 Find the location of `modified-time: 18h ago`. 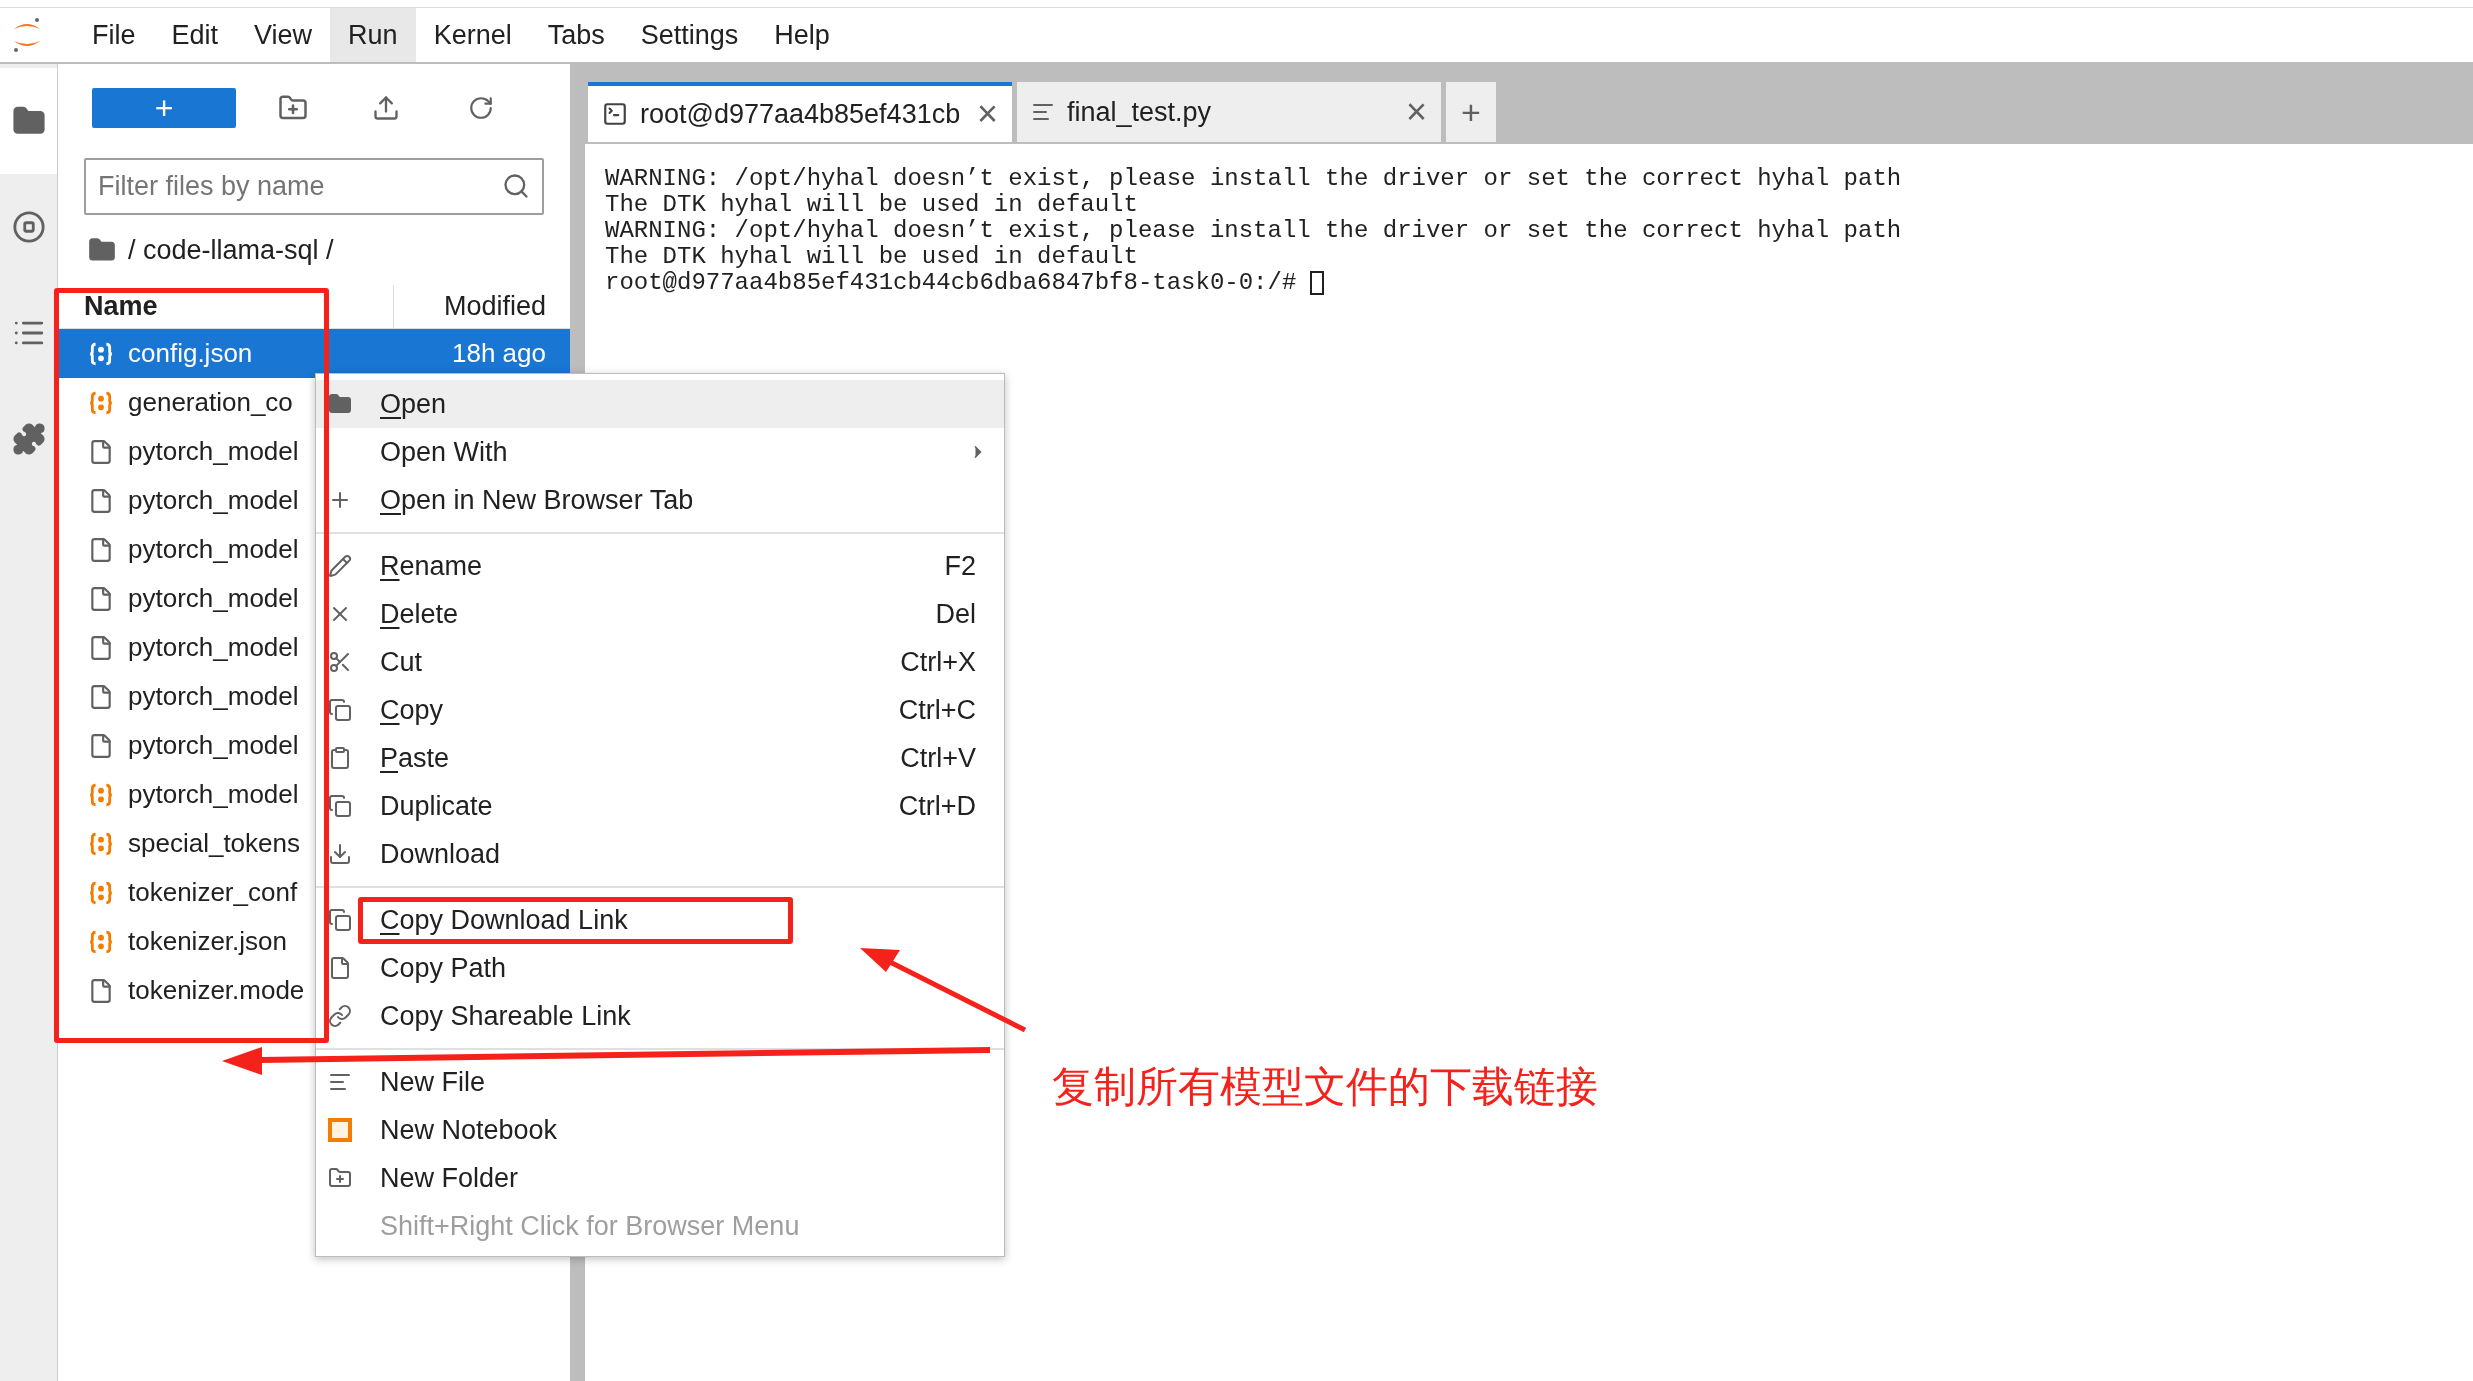

modified-time: 18h ago is located at coordinates (499, 353).